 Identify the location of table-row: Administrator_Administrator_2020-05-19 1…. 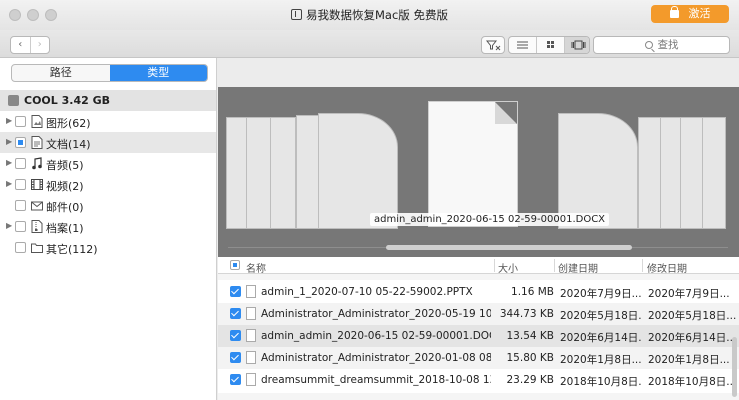
(478, 314).